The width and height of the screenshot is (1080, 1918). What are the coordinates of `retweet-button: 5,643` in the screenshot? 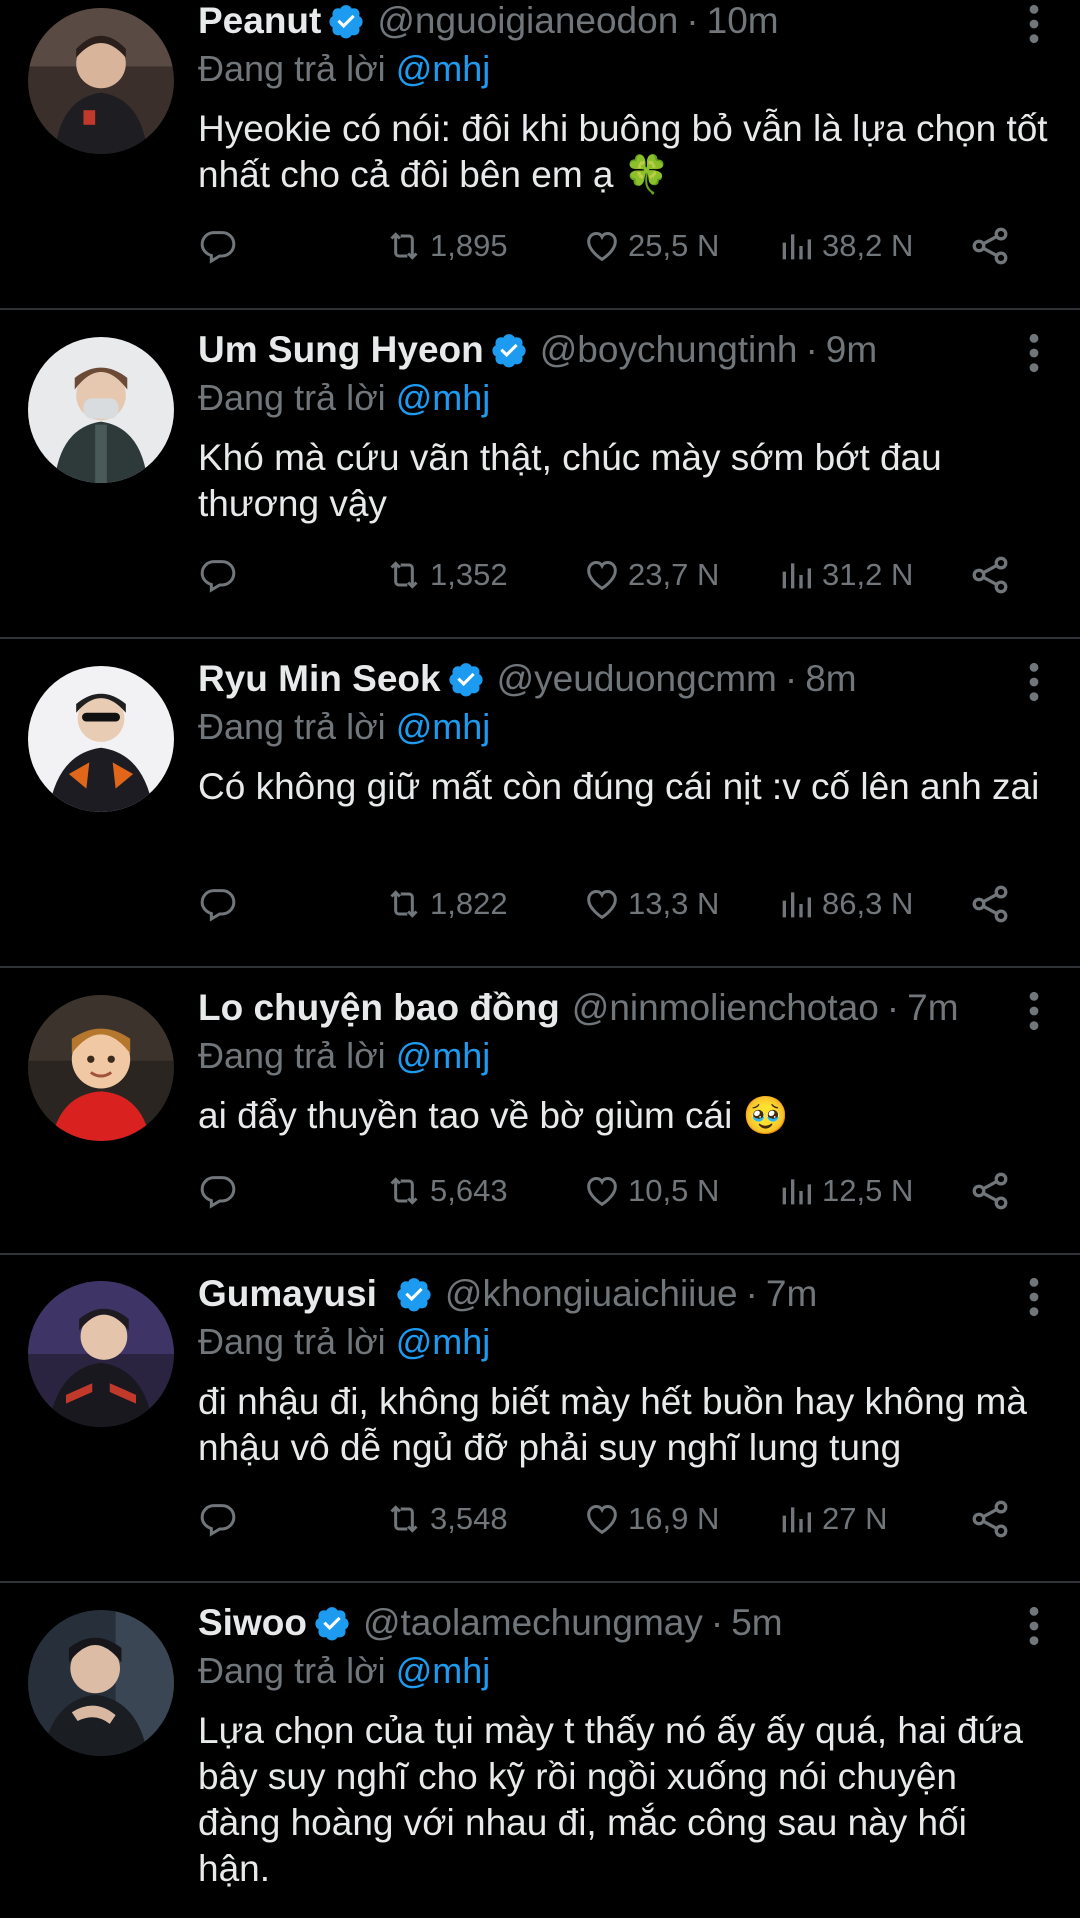 It's located at (446, 1191).